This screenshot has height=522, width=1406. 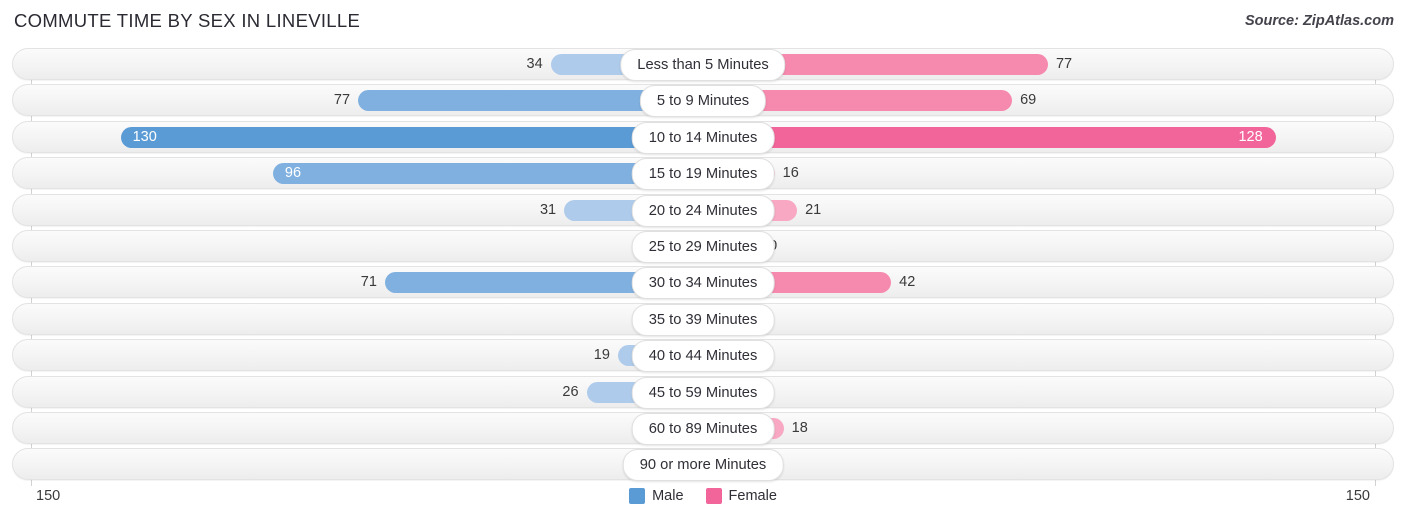 I want to click on category-label: 25 to 29 Minutes, so click(x=703, y=247).